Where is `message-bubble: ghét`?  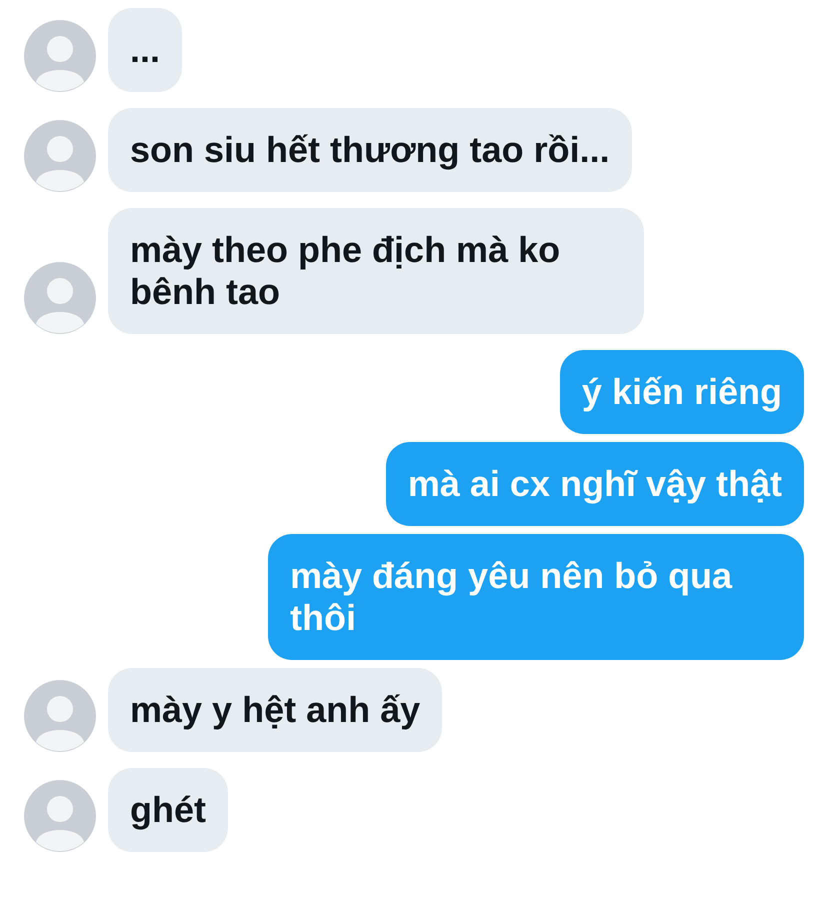 message-bubble: ghét is located at coordinates (168, 810).